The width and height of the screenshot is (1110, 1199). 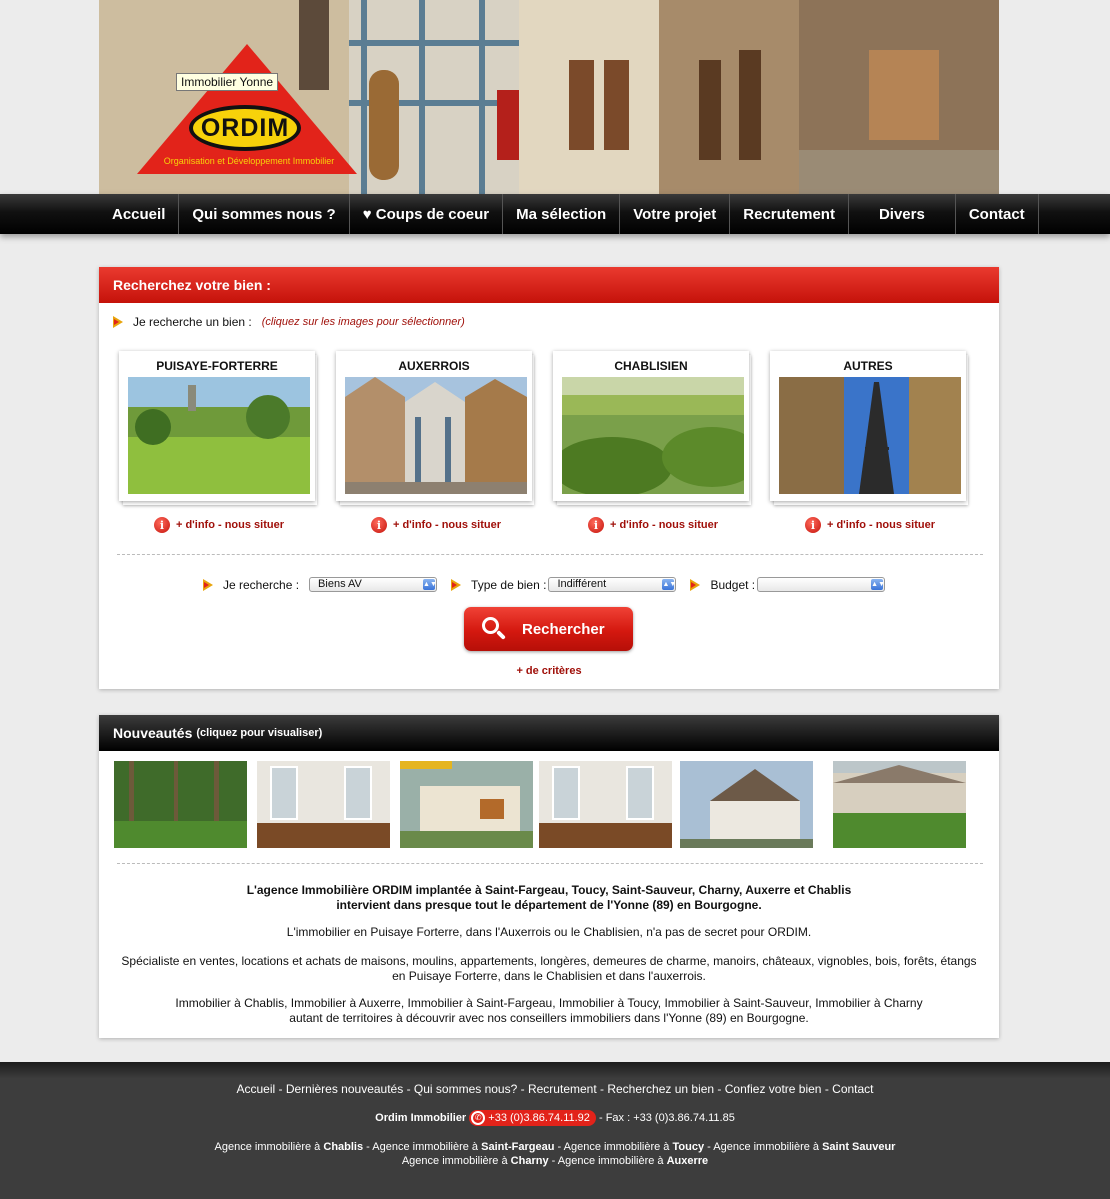 What do you see at coordinates (509, 584) in the screenshot?
I see `filter-type-label: Type de bien :` at bounding box center [509, 584].